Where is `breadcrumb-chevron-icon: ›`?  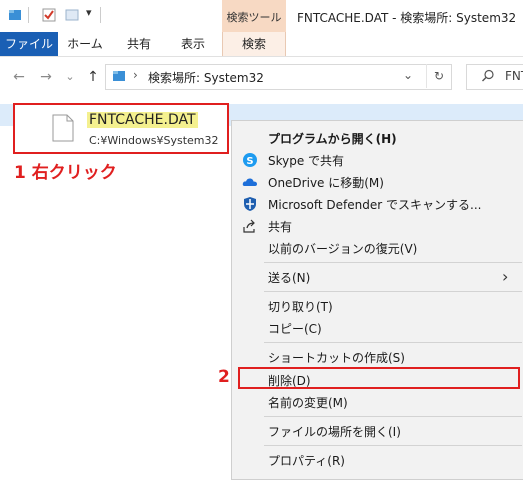
breadcrumb-chevron-icon: › is located at coordinates (135, 75).